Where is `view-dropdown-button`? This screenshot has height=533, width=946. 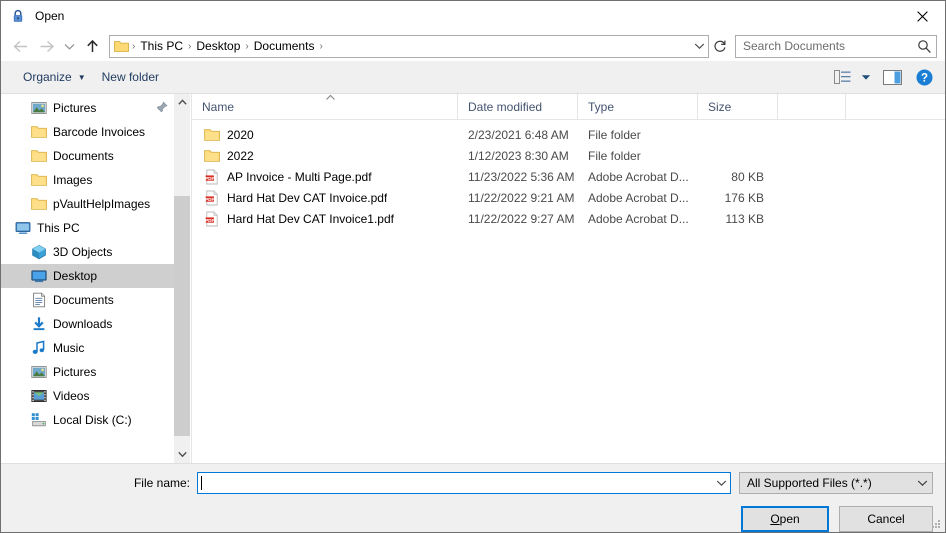 view-dropdown-button is located at coordinates (866, 77).